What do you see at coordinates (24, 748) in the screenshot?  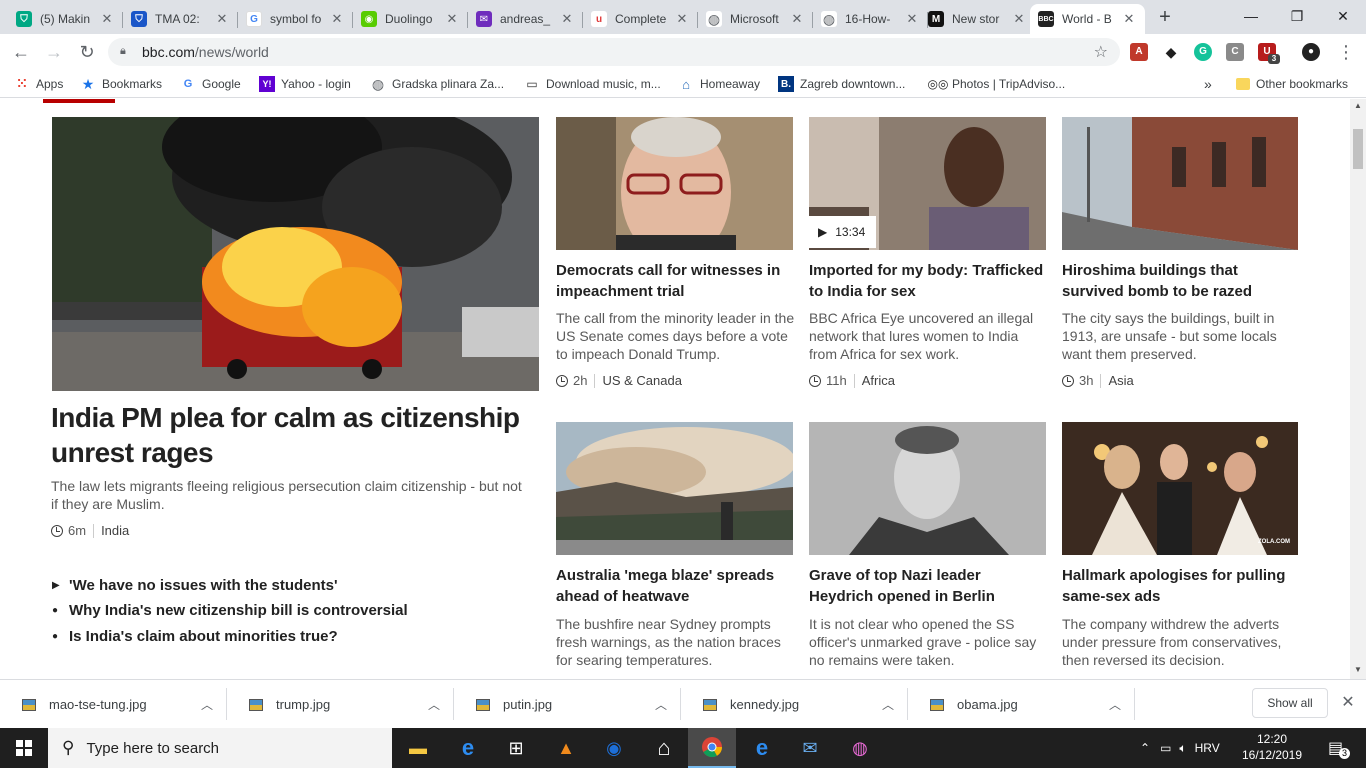 I see `start-button` at bounding box center [24, 748].